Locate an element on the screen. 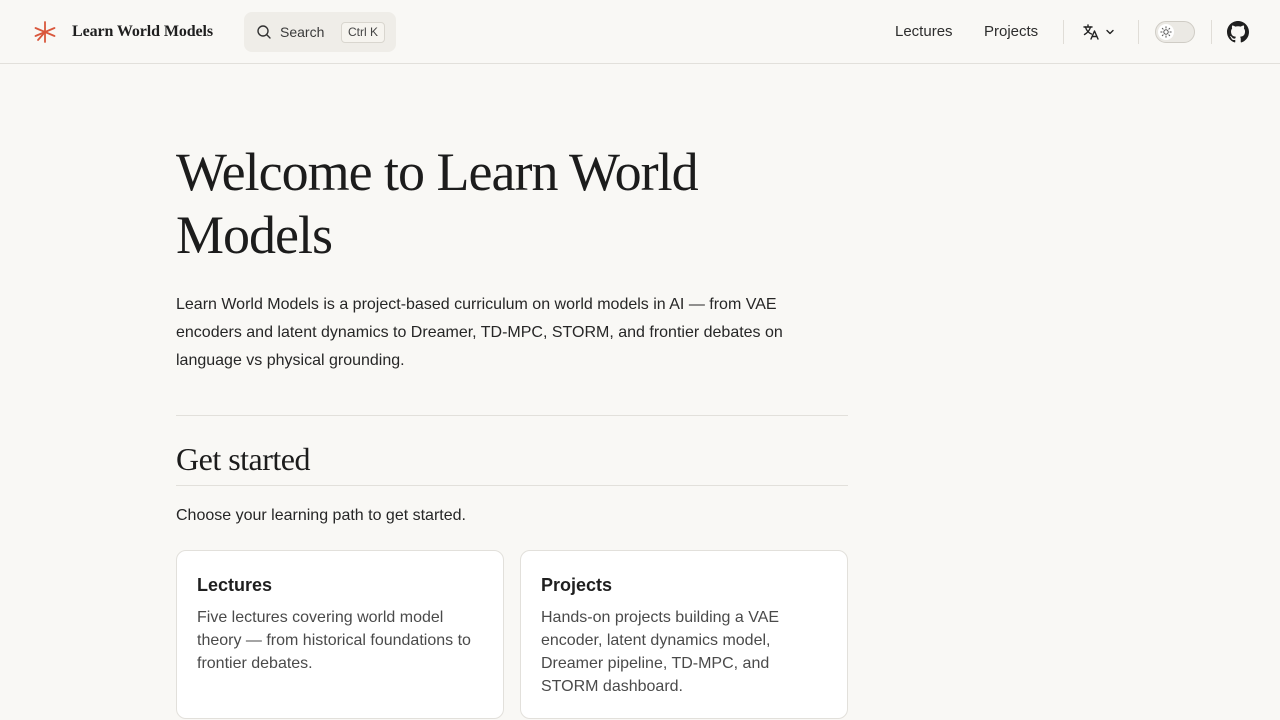  card-title: Projects is located at coordinates (577, 585).